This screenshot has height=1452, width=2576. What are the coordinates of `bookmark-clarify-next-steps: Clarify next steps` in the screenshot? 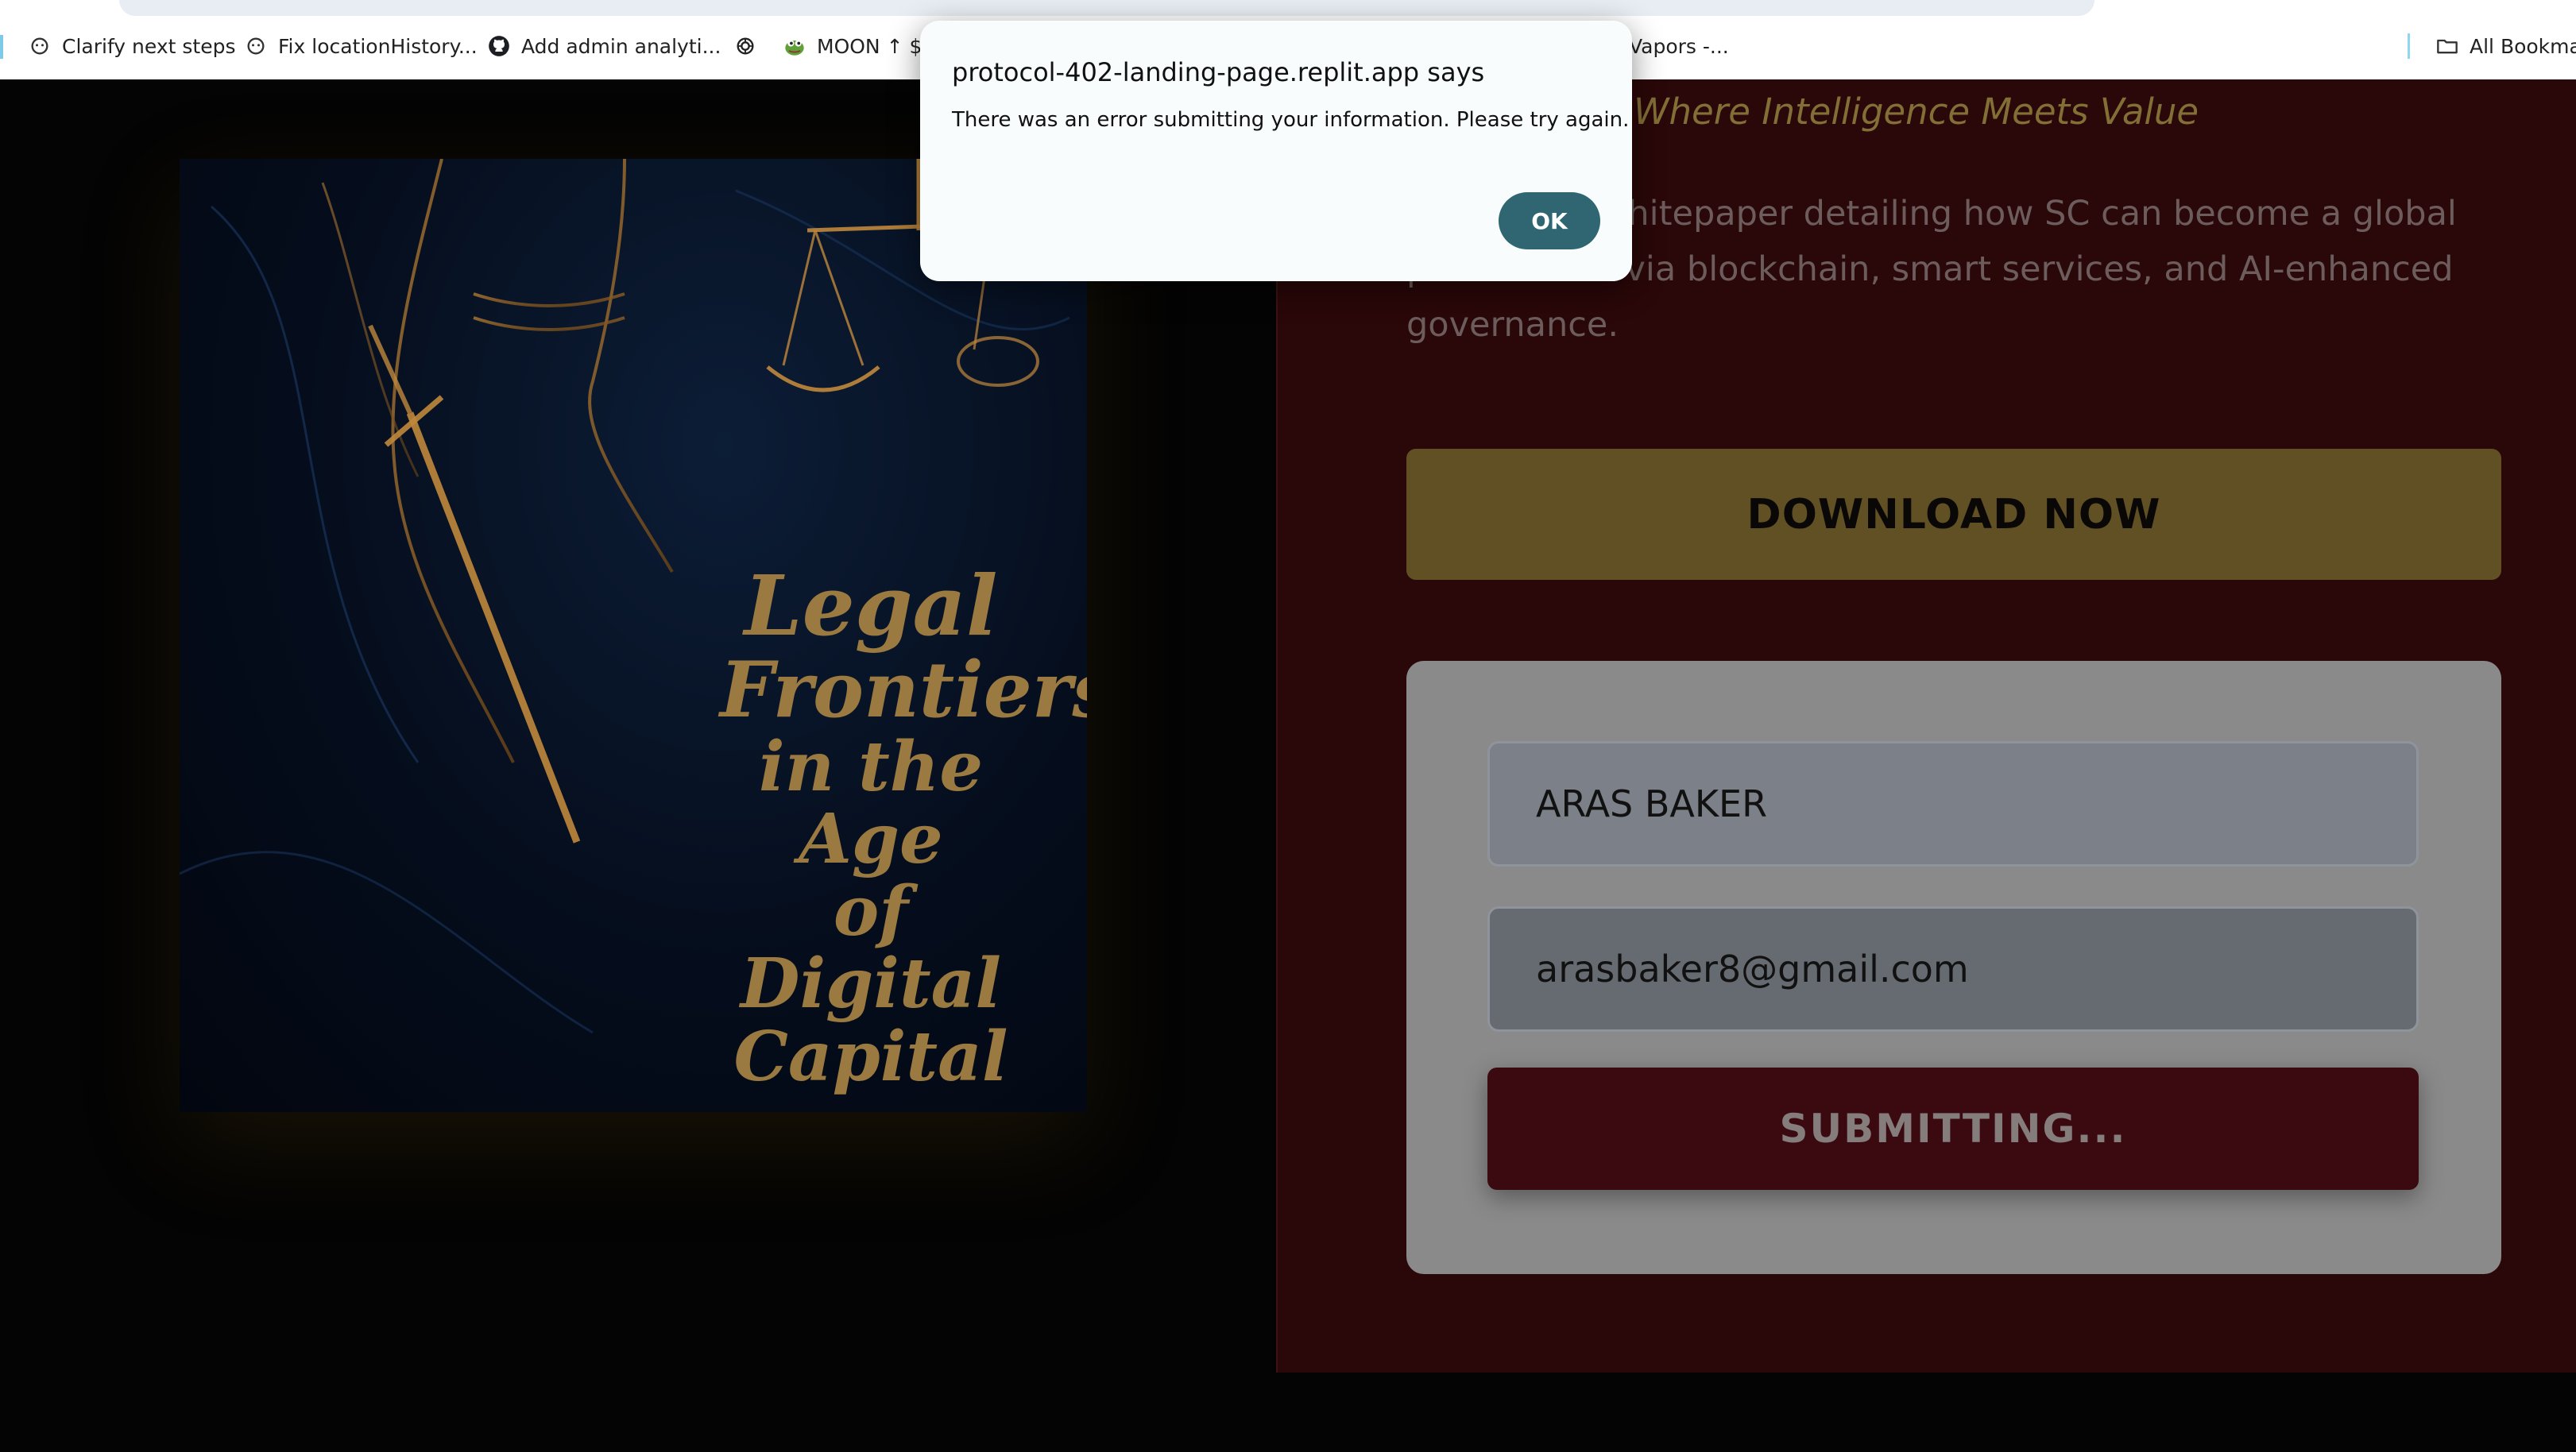 It's located at (132, 46).